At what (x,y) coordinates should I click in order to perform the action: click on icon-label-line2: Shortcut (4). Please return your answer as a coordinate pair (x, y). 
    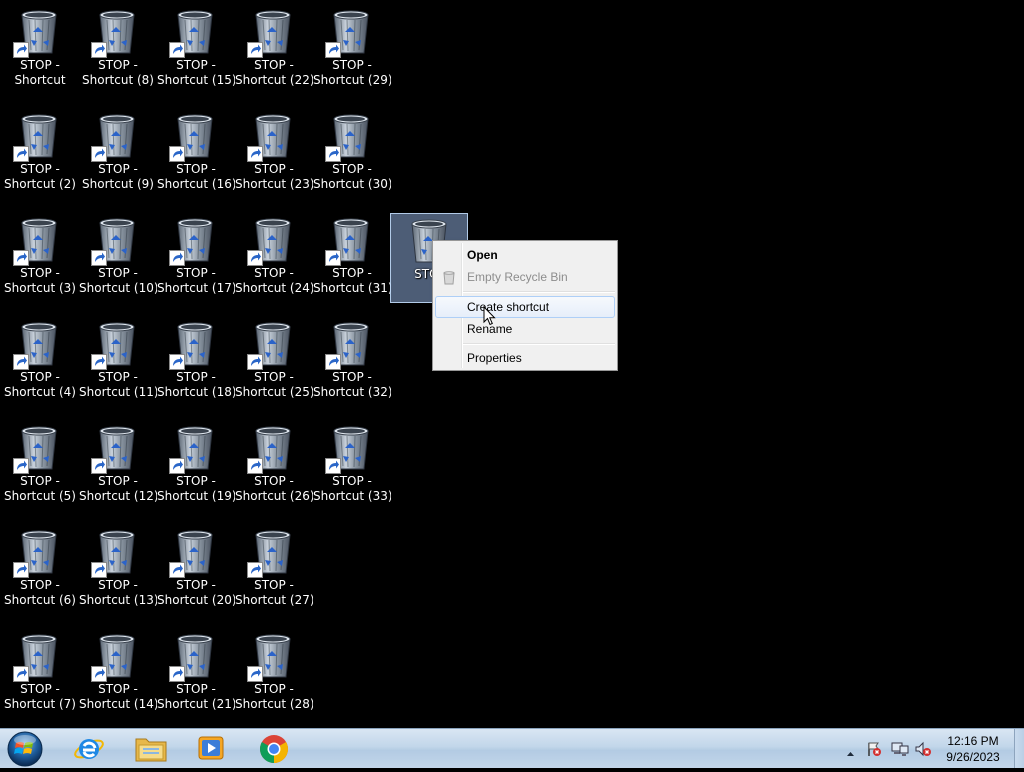
    Looking at the image, I should click on (40, 392).